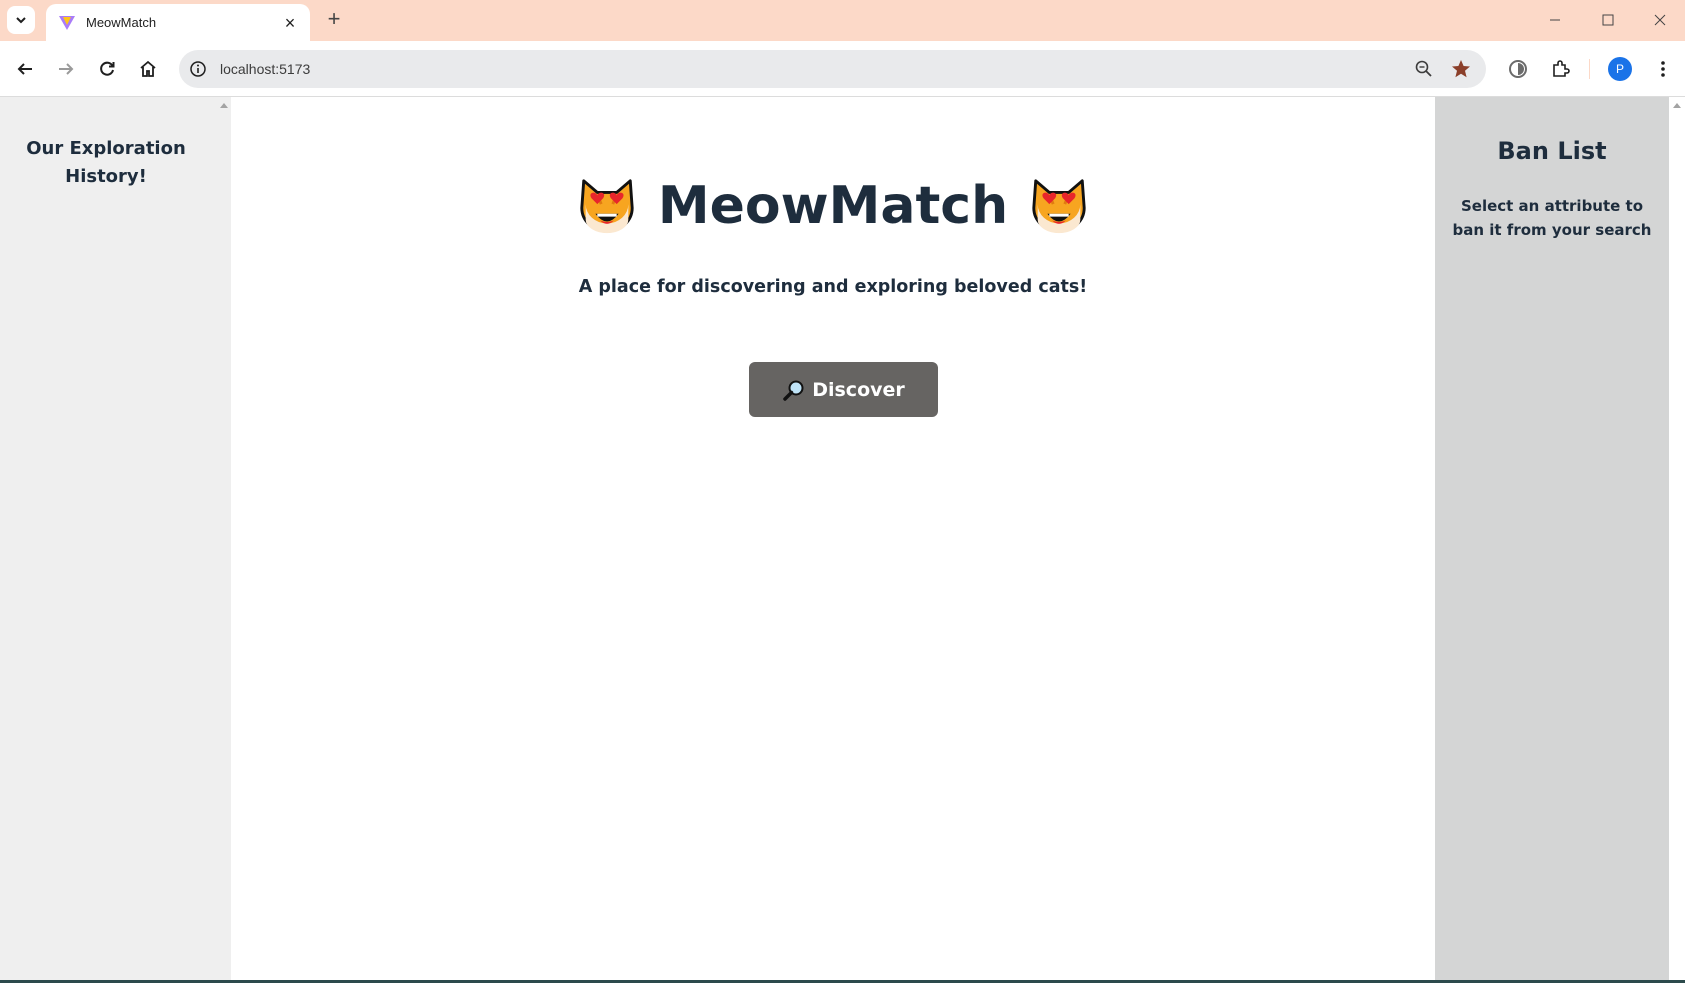 This screenshot has height=983, width=1685. I want to click on home-icon, so click(148, 69).